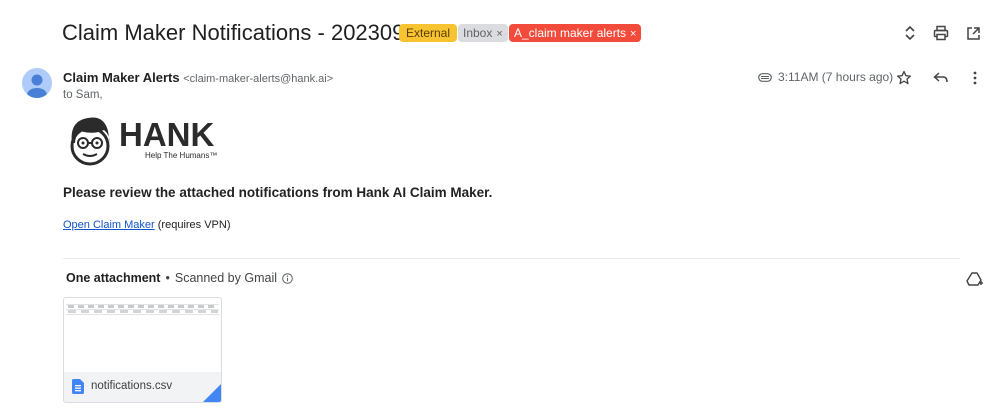 This screenshot has width=1000, height=420. I want to click on time-text: 3:11AM (7 hours ago), so click(836, 77).